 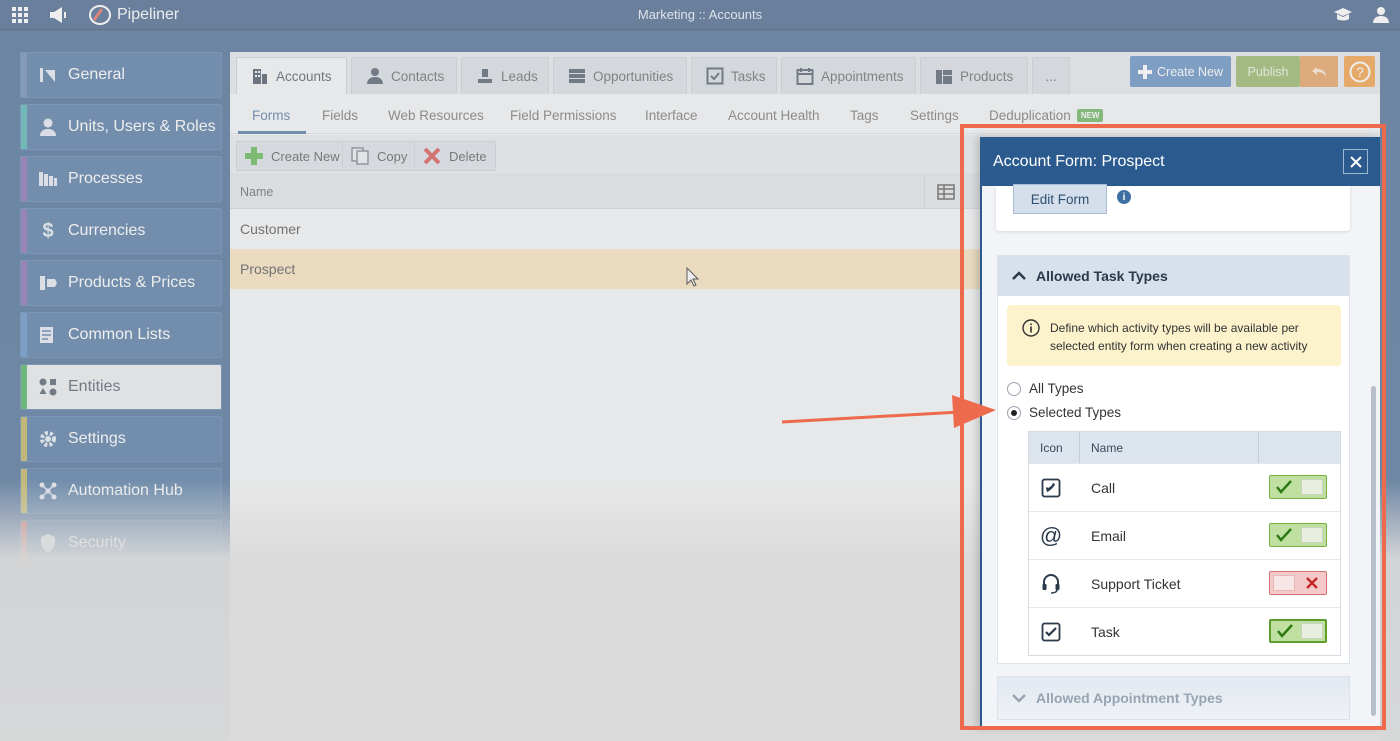 I want to click on mouse-cursor-icon, so click(x=693, y=277).